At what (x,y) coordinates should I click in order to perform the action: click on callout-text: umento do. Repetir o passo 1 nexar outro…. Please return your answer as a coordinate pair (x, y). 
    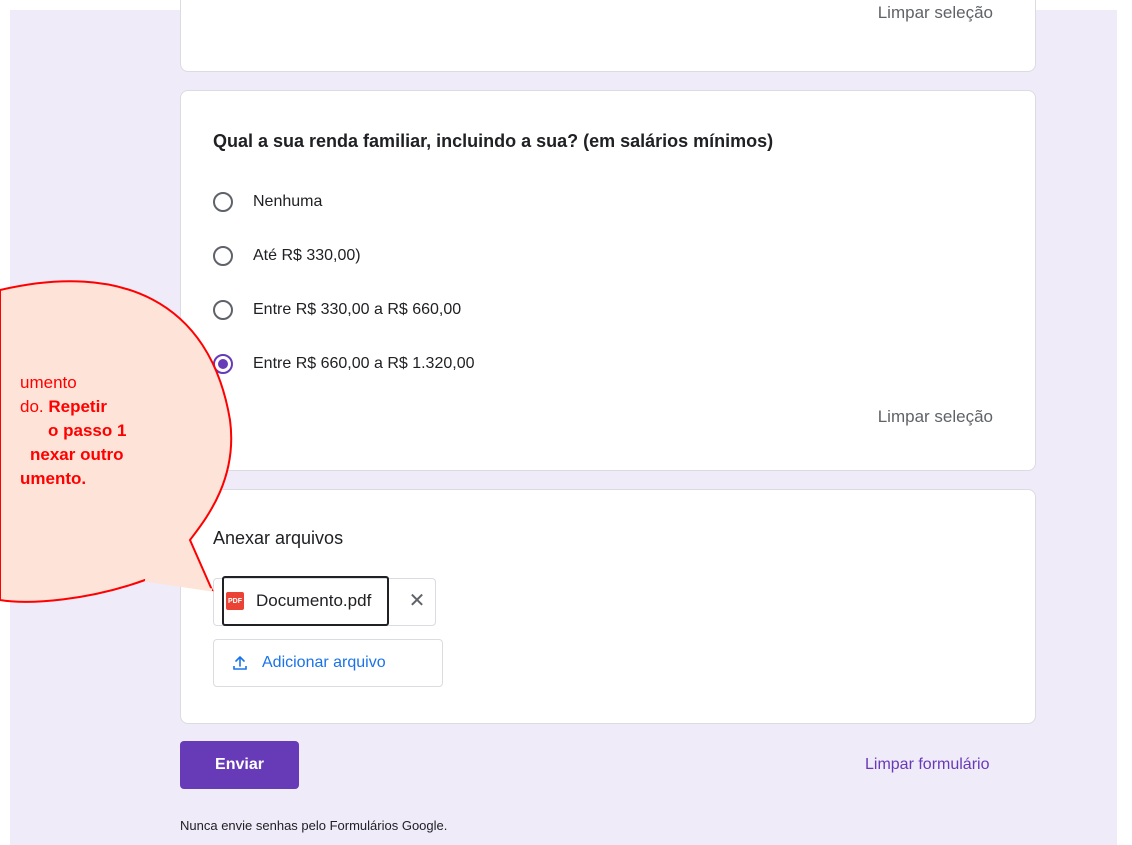
    Looking at the image, I should click on (122, 431).